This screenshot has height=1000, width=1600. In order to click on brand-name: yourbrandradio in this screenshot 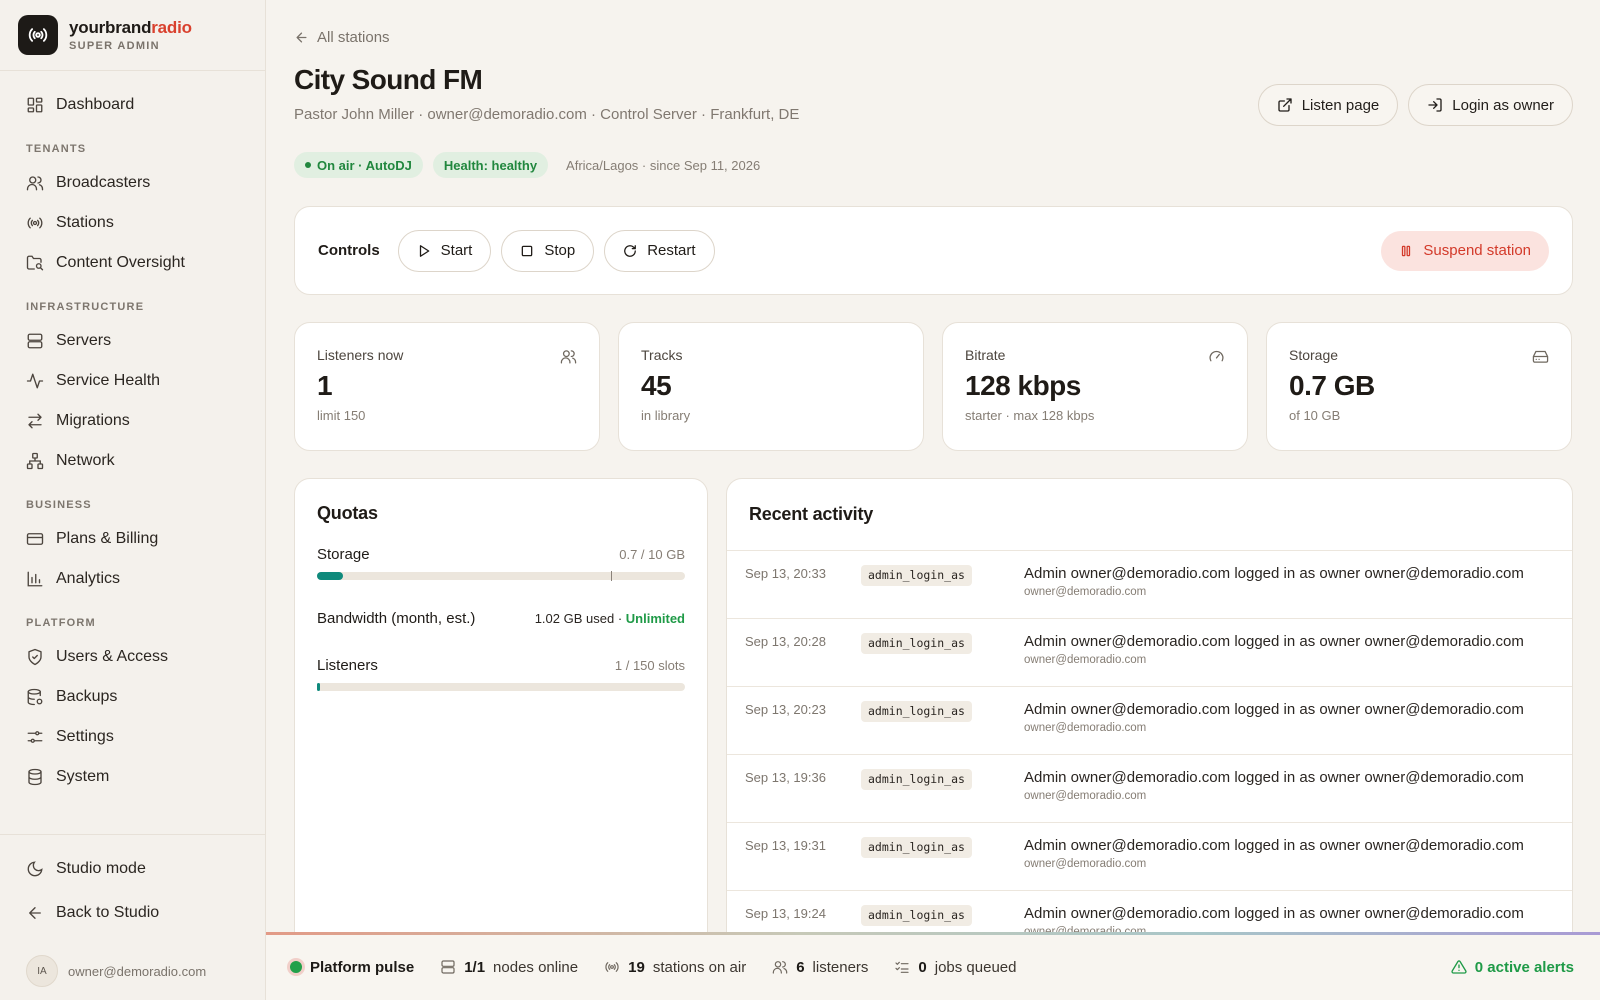, I will do `click(130, 27)`.